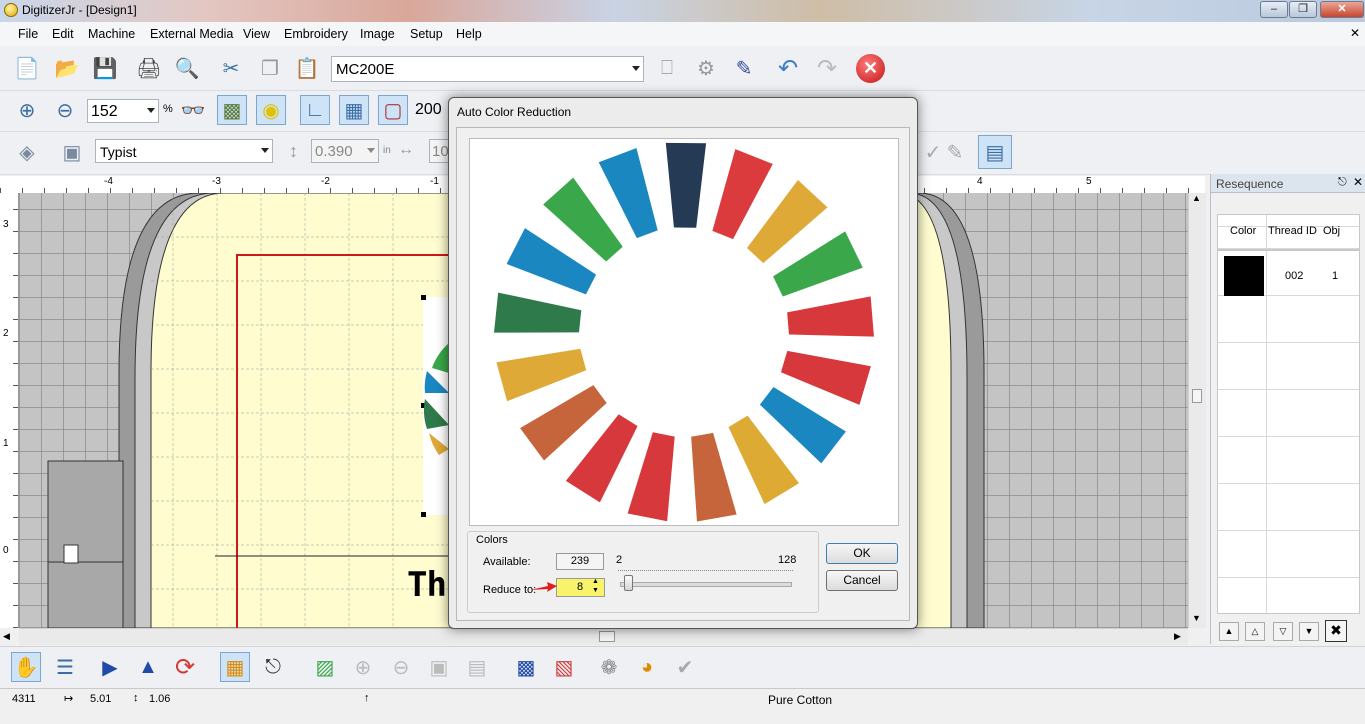  Describe the element at coordinates (426, 34) in the screenshot. I see `menu-setup: Setup` at that location.